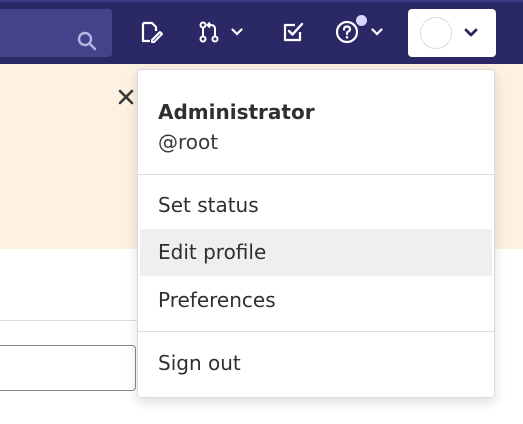  Describe the element at coordinates (293, 32) in the screenshot. I see `todo-icon` at that location.